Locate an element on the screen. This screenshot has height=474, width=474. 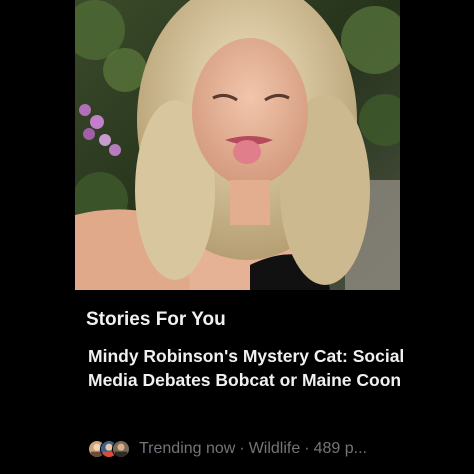
section-heading: Stories For You is located at coordinates (156, 319).